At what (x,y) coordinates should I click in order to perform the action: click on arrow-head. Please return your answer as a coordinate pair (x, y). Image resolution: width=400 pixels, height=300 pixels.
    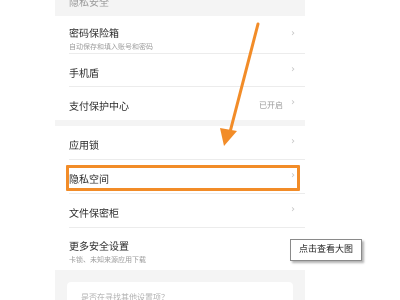
    Looking at the image, I should click on (228, 137).